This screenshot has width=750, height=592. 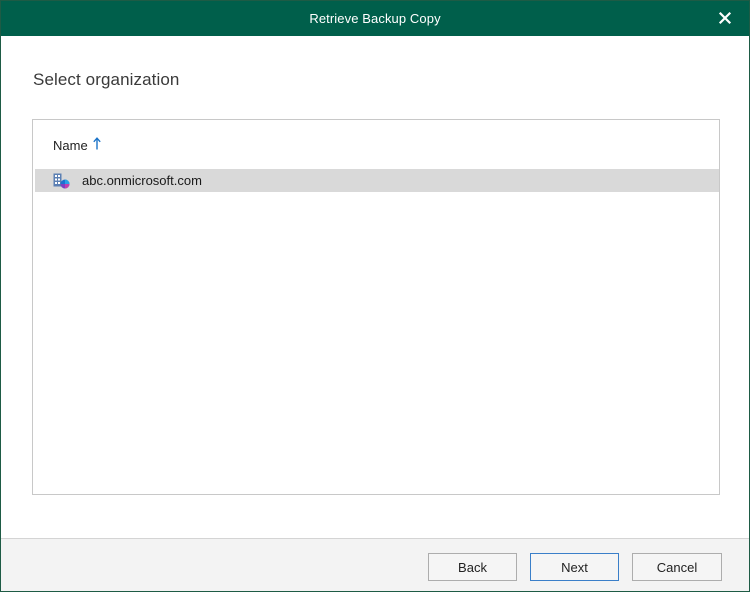 I want to click on window-title: Retrieve Backup Copy, so click(x=375, y=18).